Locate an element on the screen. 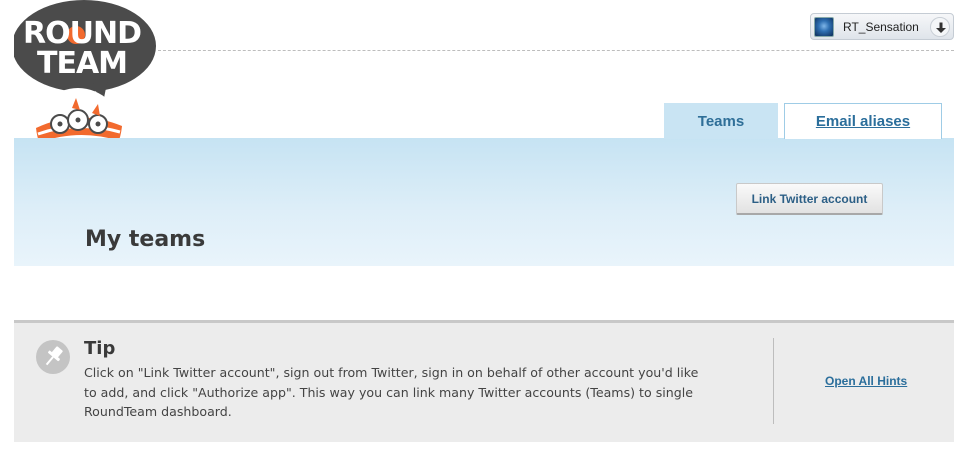 This screenshot has height=455, width=968. username-label: RT_Sensation is located at coordinates (881, 26).